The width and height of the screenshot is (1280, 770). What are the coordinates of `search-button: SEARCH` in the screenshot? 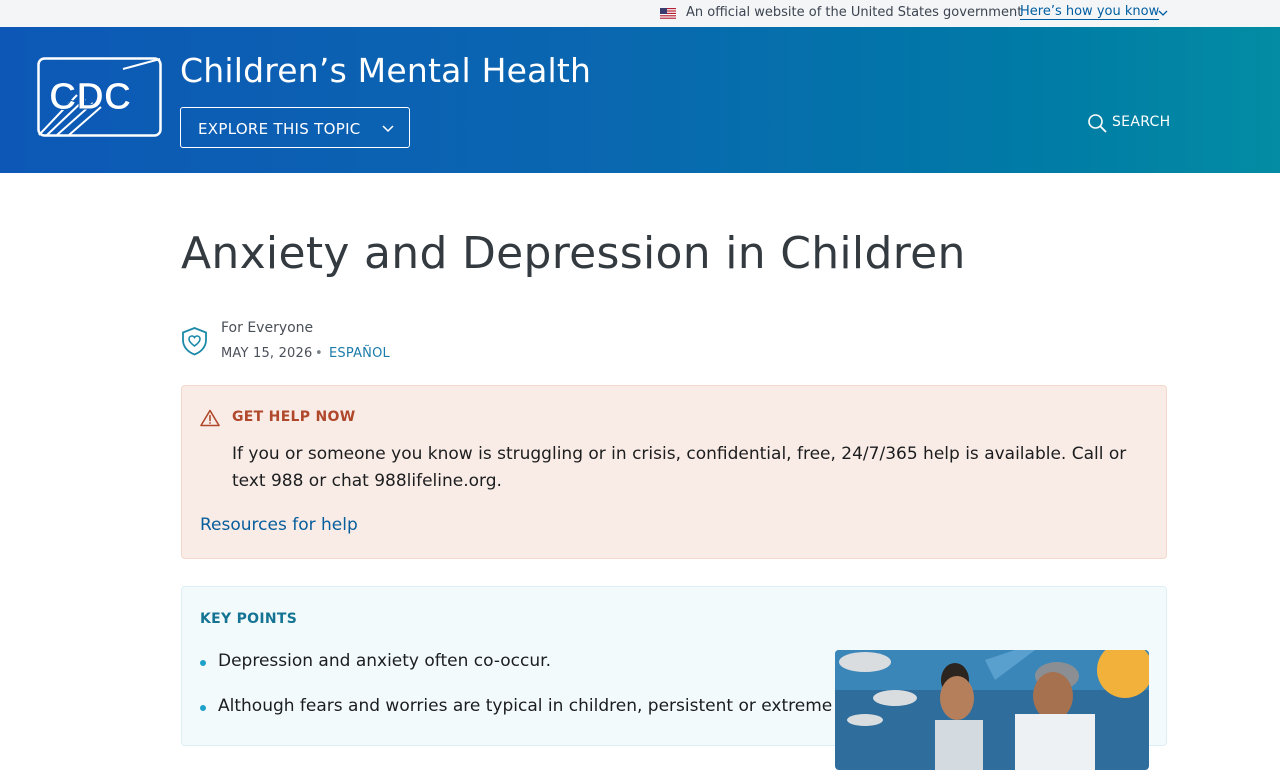 It's located at (1129, 123).